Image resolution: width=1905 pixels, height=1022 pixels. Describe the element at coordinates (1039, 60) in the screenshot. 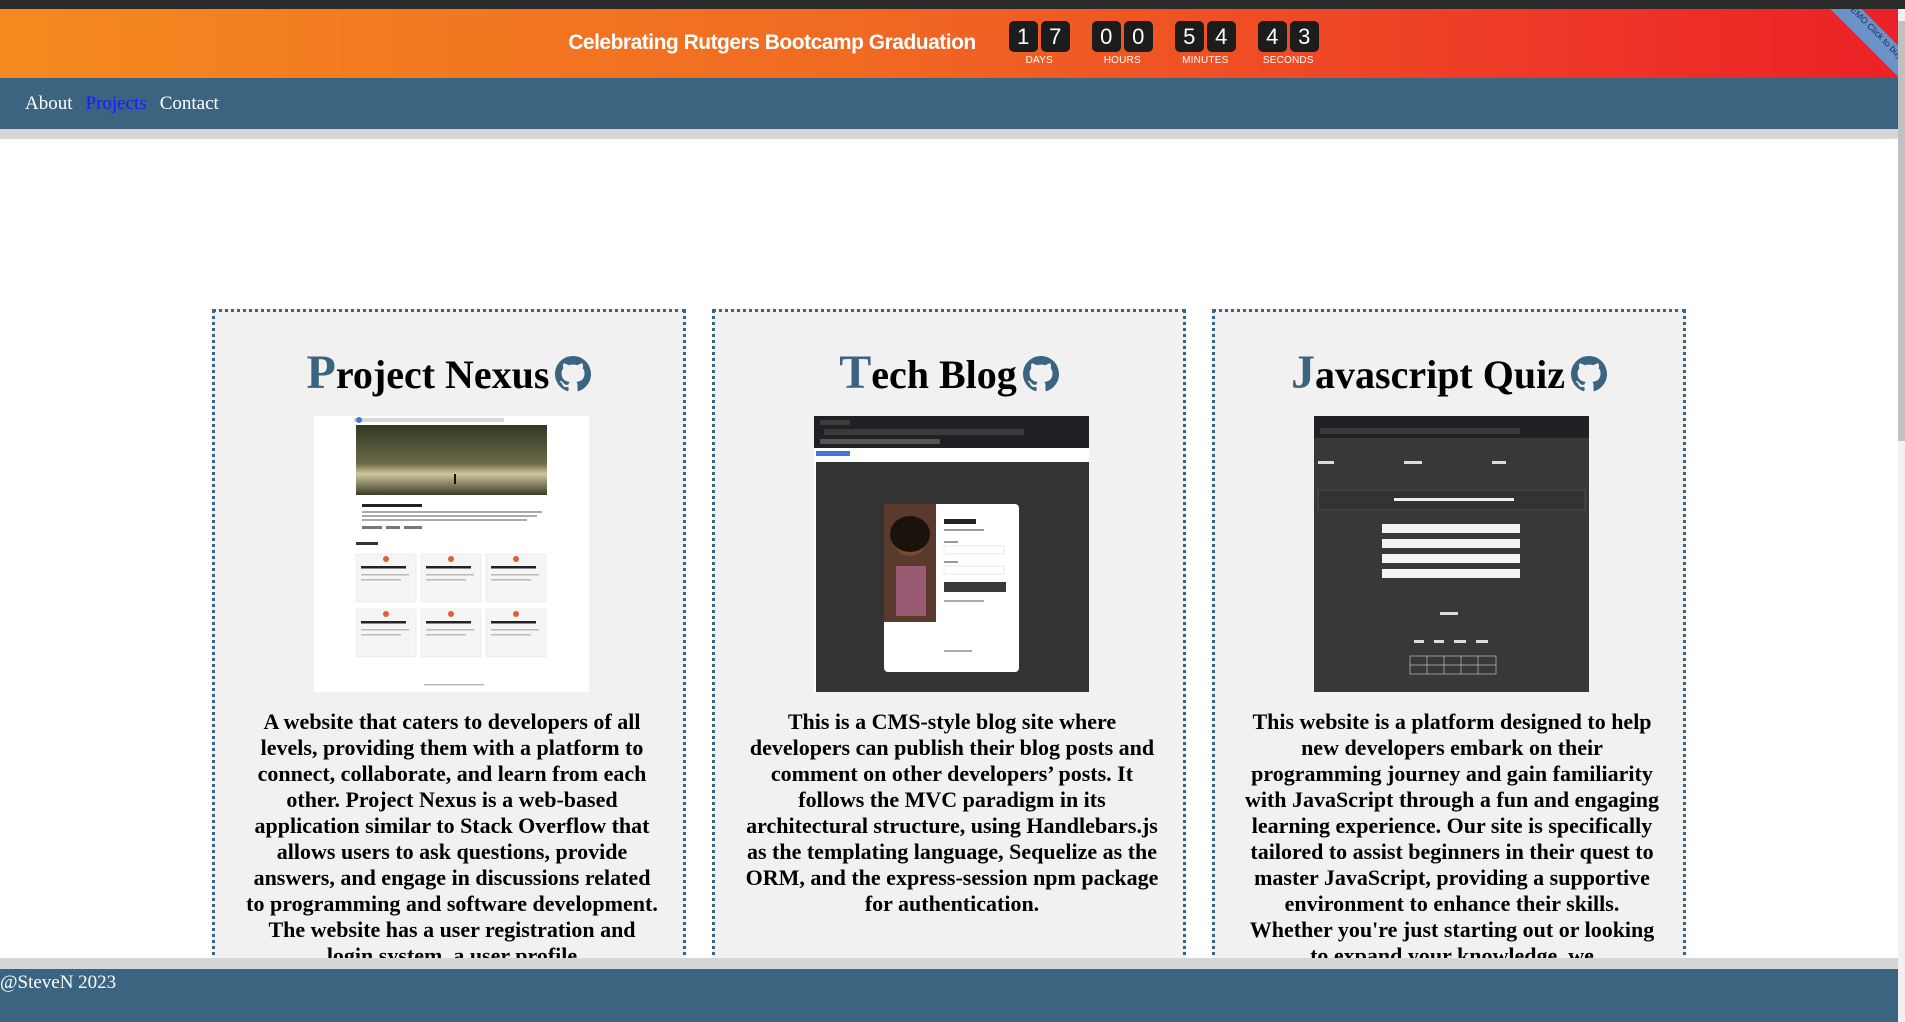

I see `countdown-label: DAYS` at that location.